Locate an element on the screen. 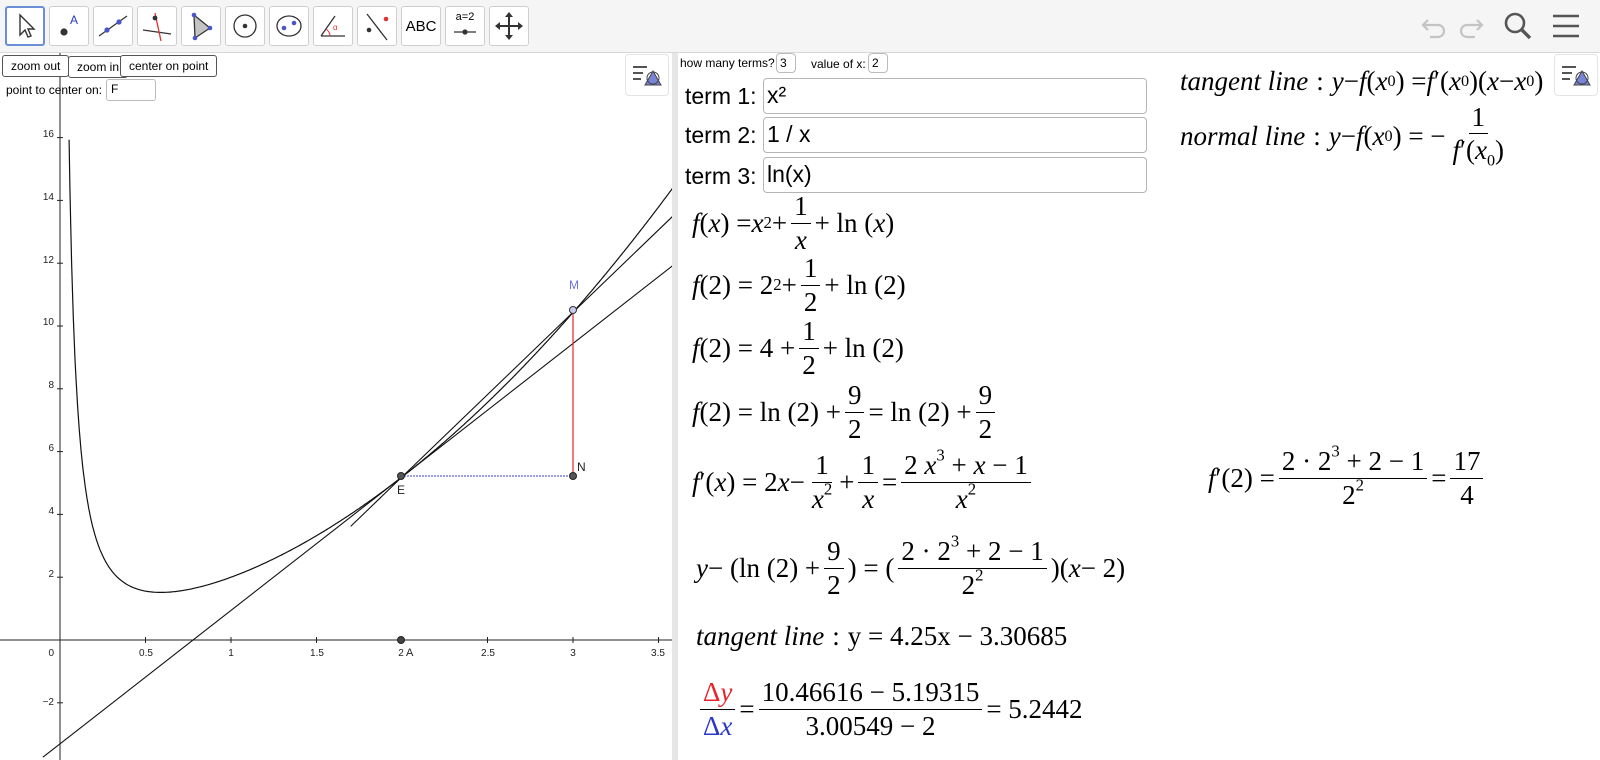 The height and width of the screenshot is (760, 1600). cursor-arrow-icon is located at coordinates (27, 25).